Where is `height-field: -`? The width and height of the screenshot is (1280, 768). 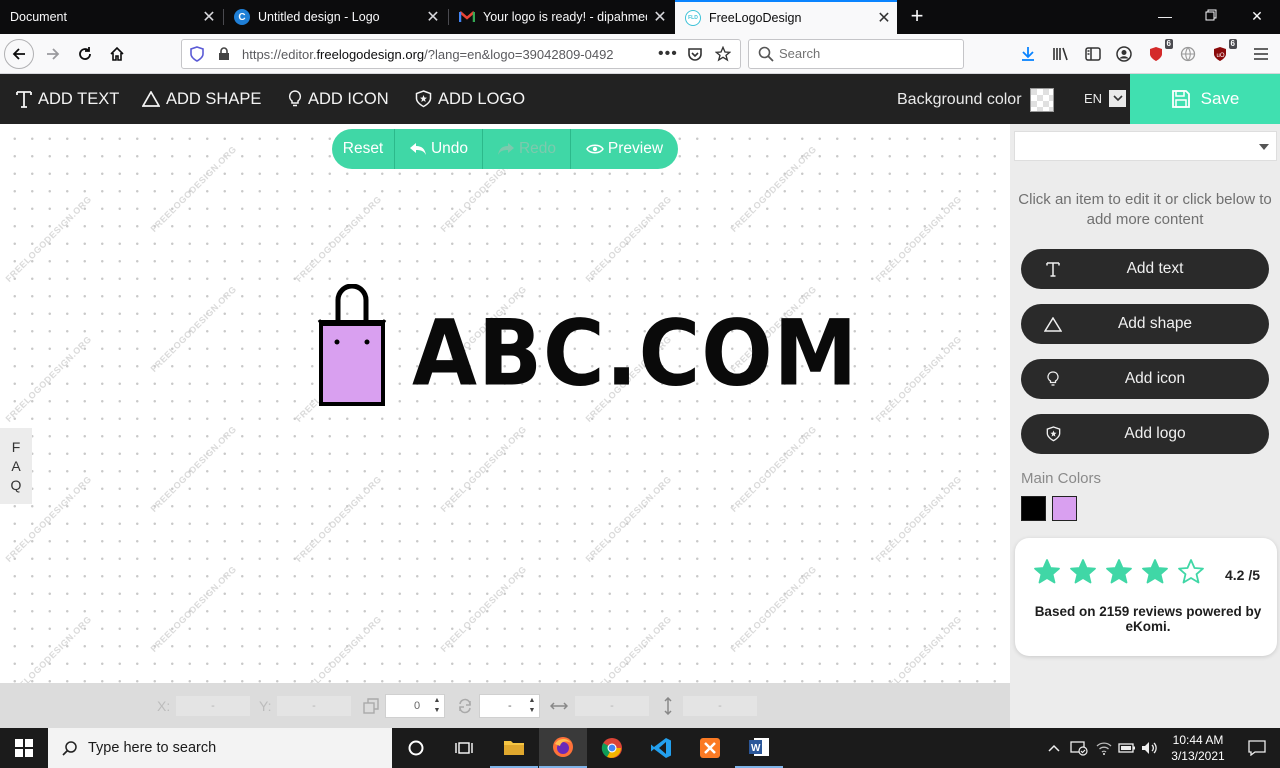
height-field: - is located at coordinates (720, 706).